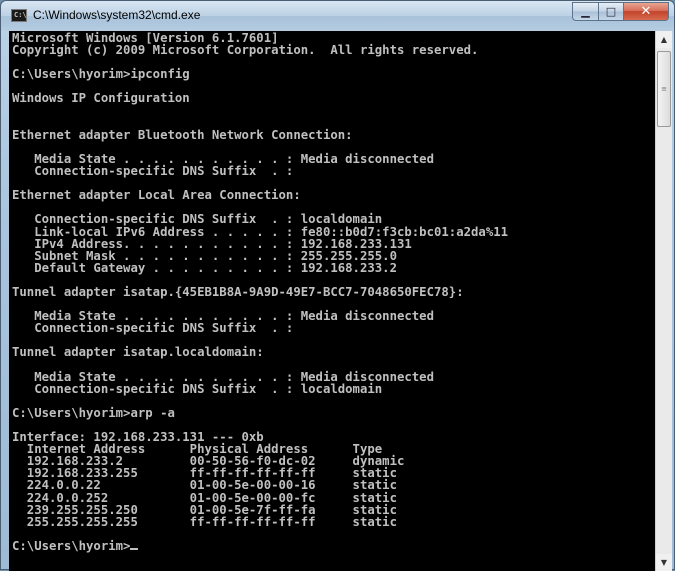 This screenshot has height=571, width=675. I want to click on window-title: C:\Windows\system32\cmd.exe, so click(117, 15).